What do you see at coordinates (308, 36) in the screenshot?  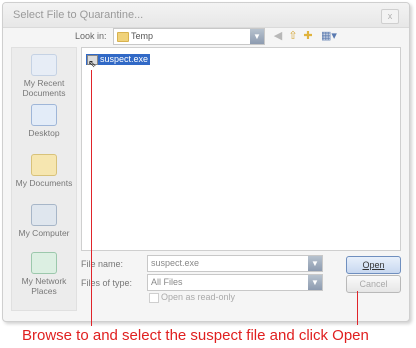 I see `new-folder-icon: ✚` at bounding box center [308, 36].